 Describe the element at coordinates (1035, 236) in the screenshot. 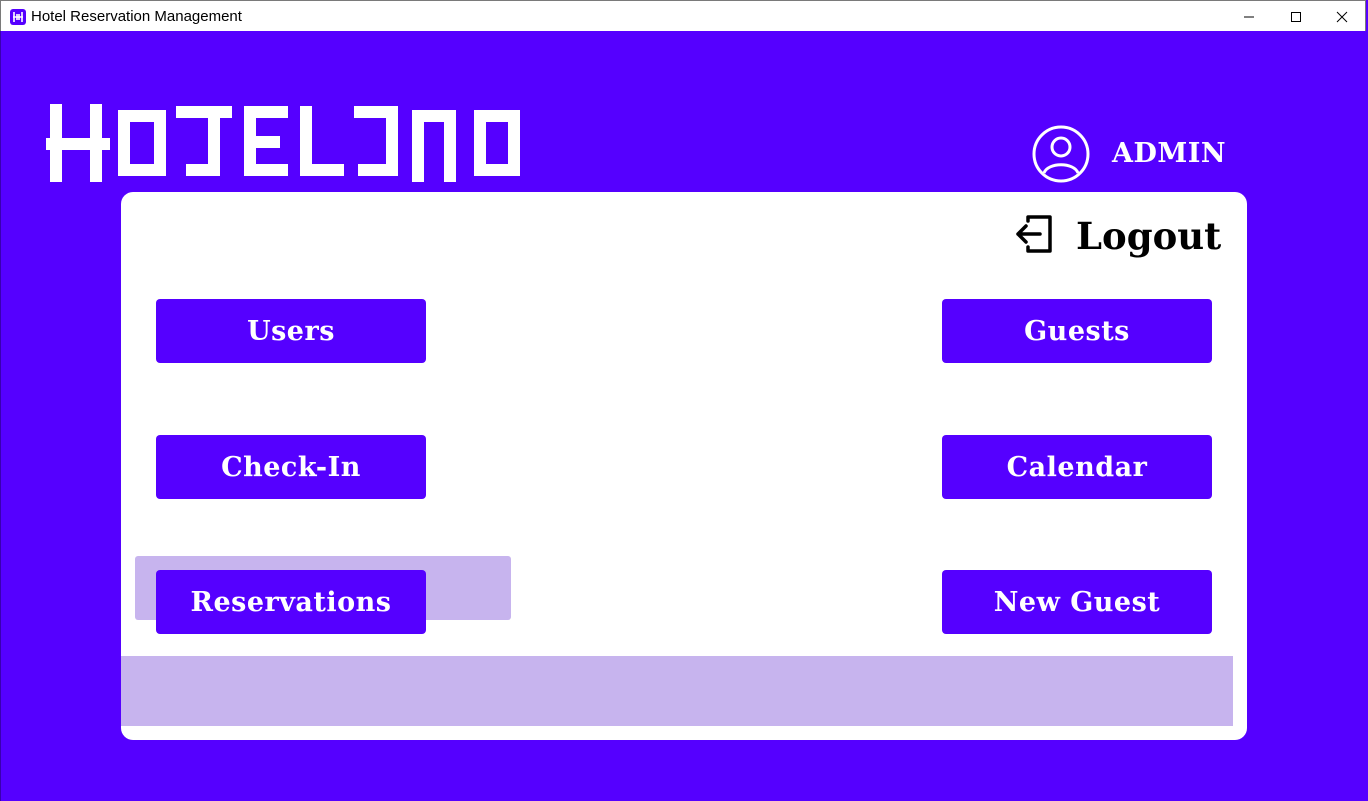

I see `logout-icon` at that location.